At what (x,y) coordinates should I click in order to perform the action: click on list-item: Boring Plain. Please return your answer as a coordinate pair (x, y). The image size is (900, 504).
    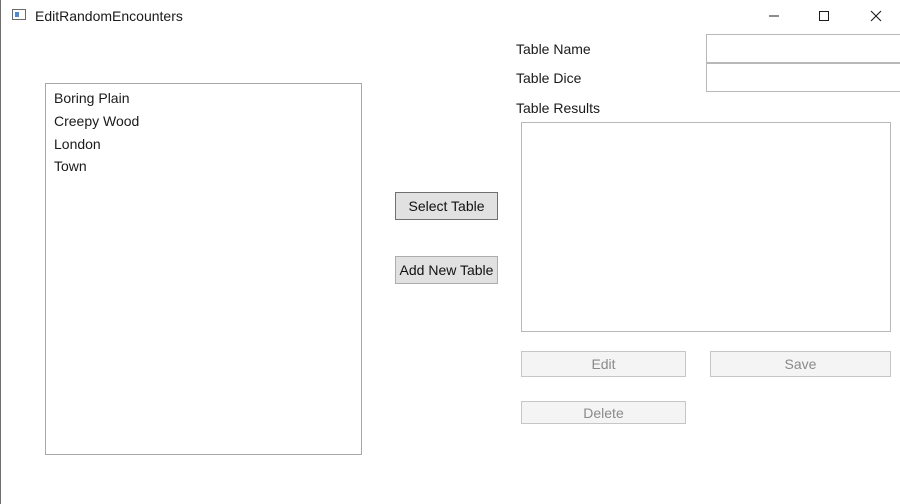
    Looking at the image, I should click on (92, 98).